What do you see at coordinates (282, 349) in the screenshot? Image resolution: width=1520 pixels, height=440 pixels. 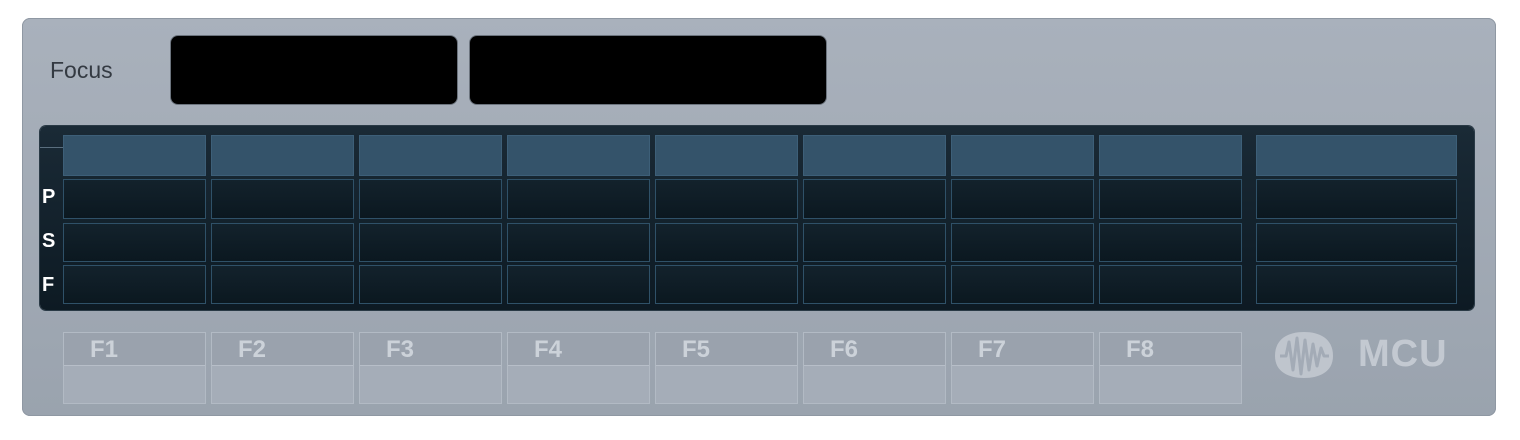 I see `function-key-top: F2` at bounding box center [282, 349].